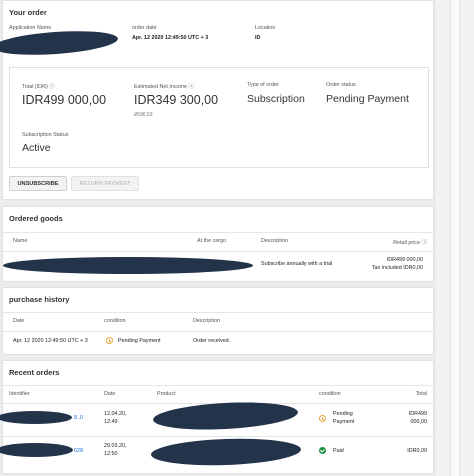 The image size is (474, 476). What do you see at coordinates (39, 299) in the screenshot?
I see `purchase-history-title: purchase history` at bounding box center [39, 299].